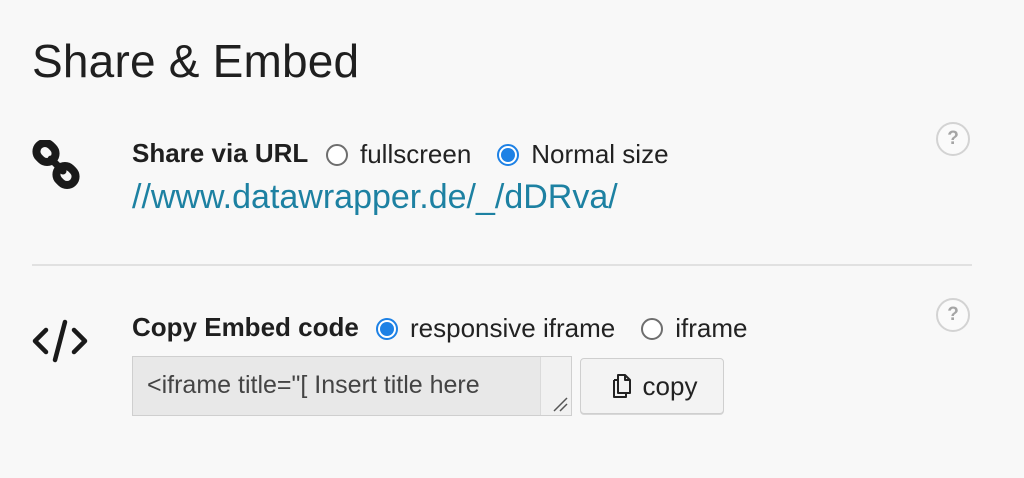 The height and width of the screenshot is (478, 1024). What do you see at coordinates (415, 154) in the screenshot?
I see `radio-fullscreen-label: fullscreen` at bounding box center [415, 154].